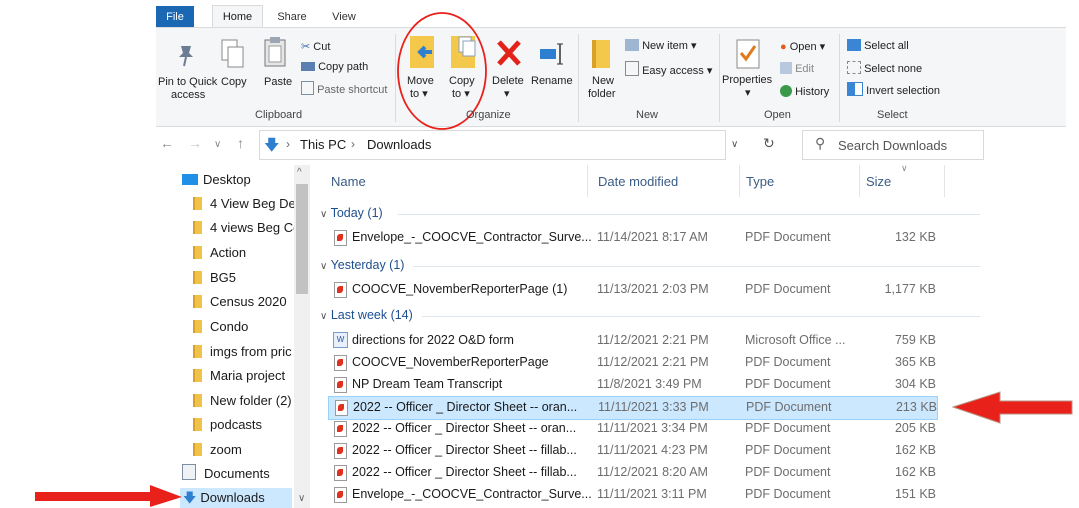 This screenshot has width=1079, height=508. What do you see at coordinates (352, 90) in the screenshot?
I see `paste-shortcut-label: Paste shortcut` at bounding box center [352, 90].